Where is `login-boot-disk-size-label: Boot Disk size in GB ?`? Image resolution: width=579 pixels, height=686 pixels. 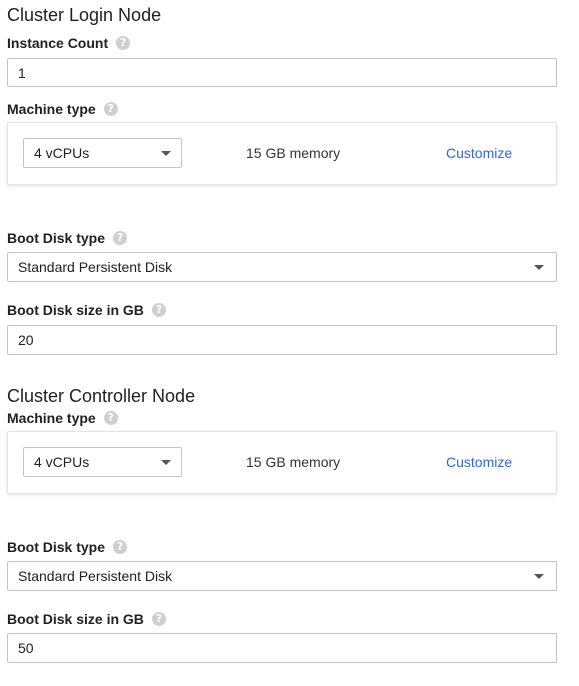
login-boot-disk-size-label: Boot Disk size in GB ? is located at coordinates (86, 310).